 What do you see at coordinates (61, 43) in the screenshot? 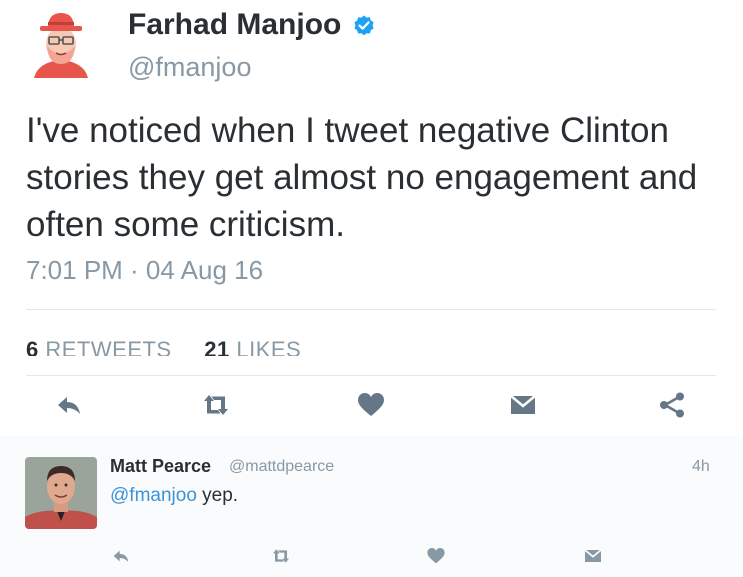
I see `author-avatar` at bounding box center [61, 43].